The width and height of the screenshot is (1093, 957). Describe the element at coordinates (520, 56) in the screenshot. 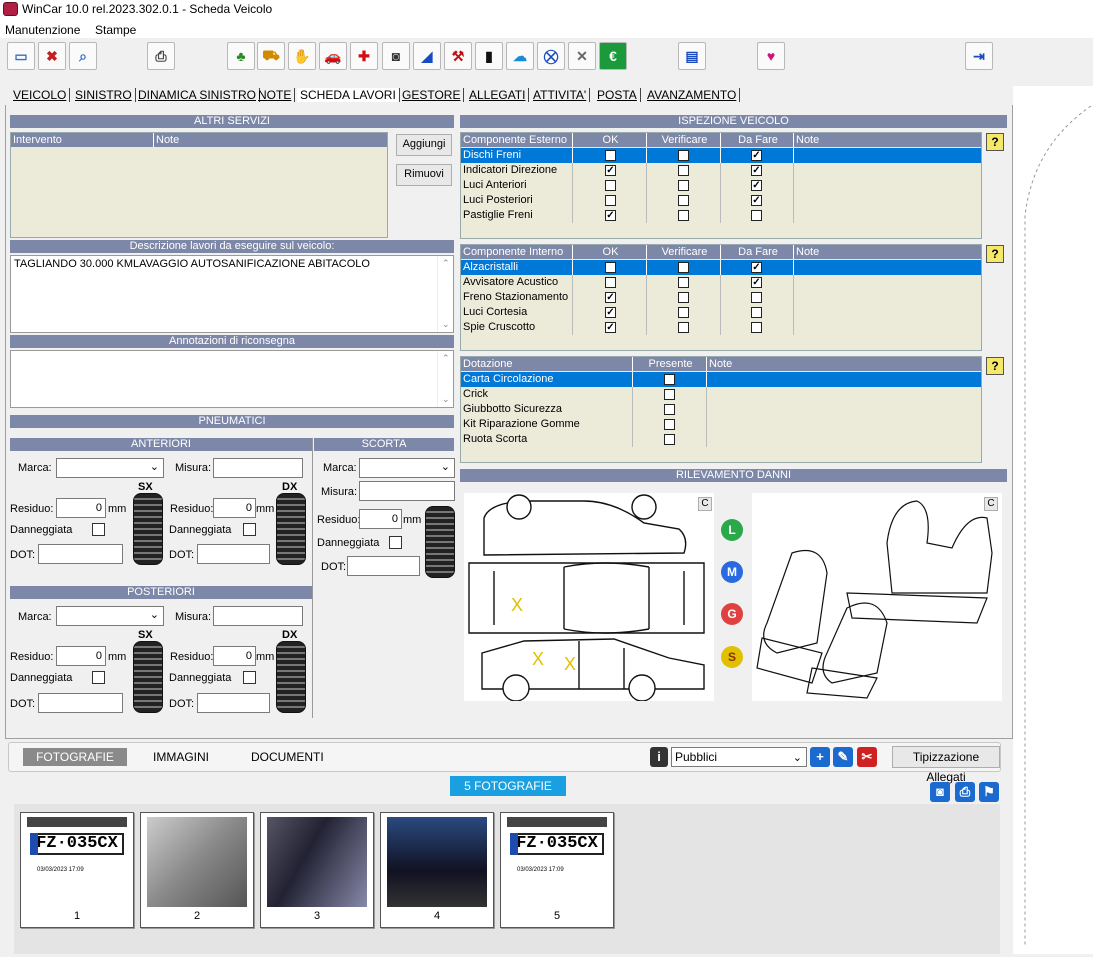

I see `cloud-download-icon: ☁` at that location.